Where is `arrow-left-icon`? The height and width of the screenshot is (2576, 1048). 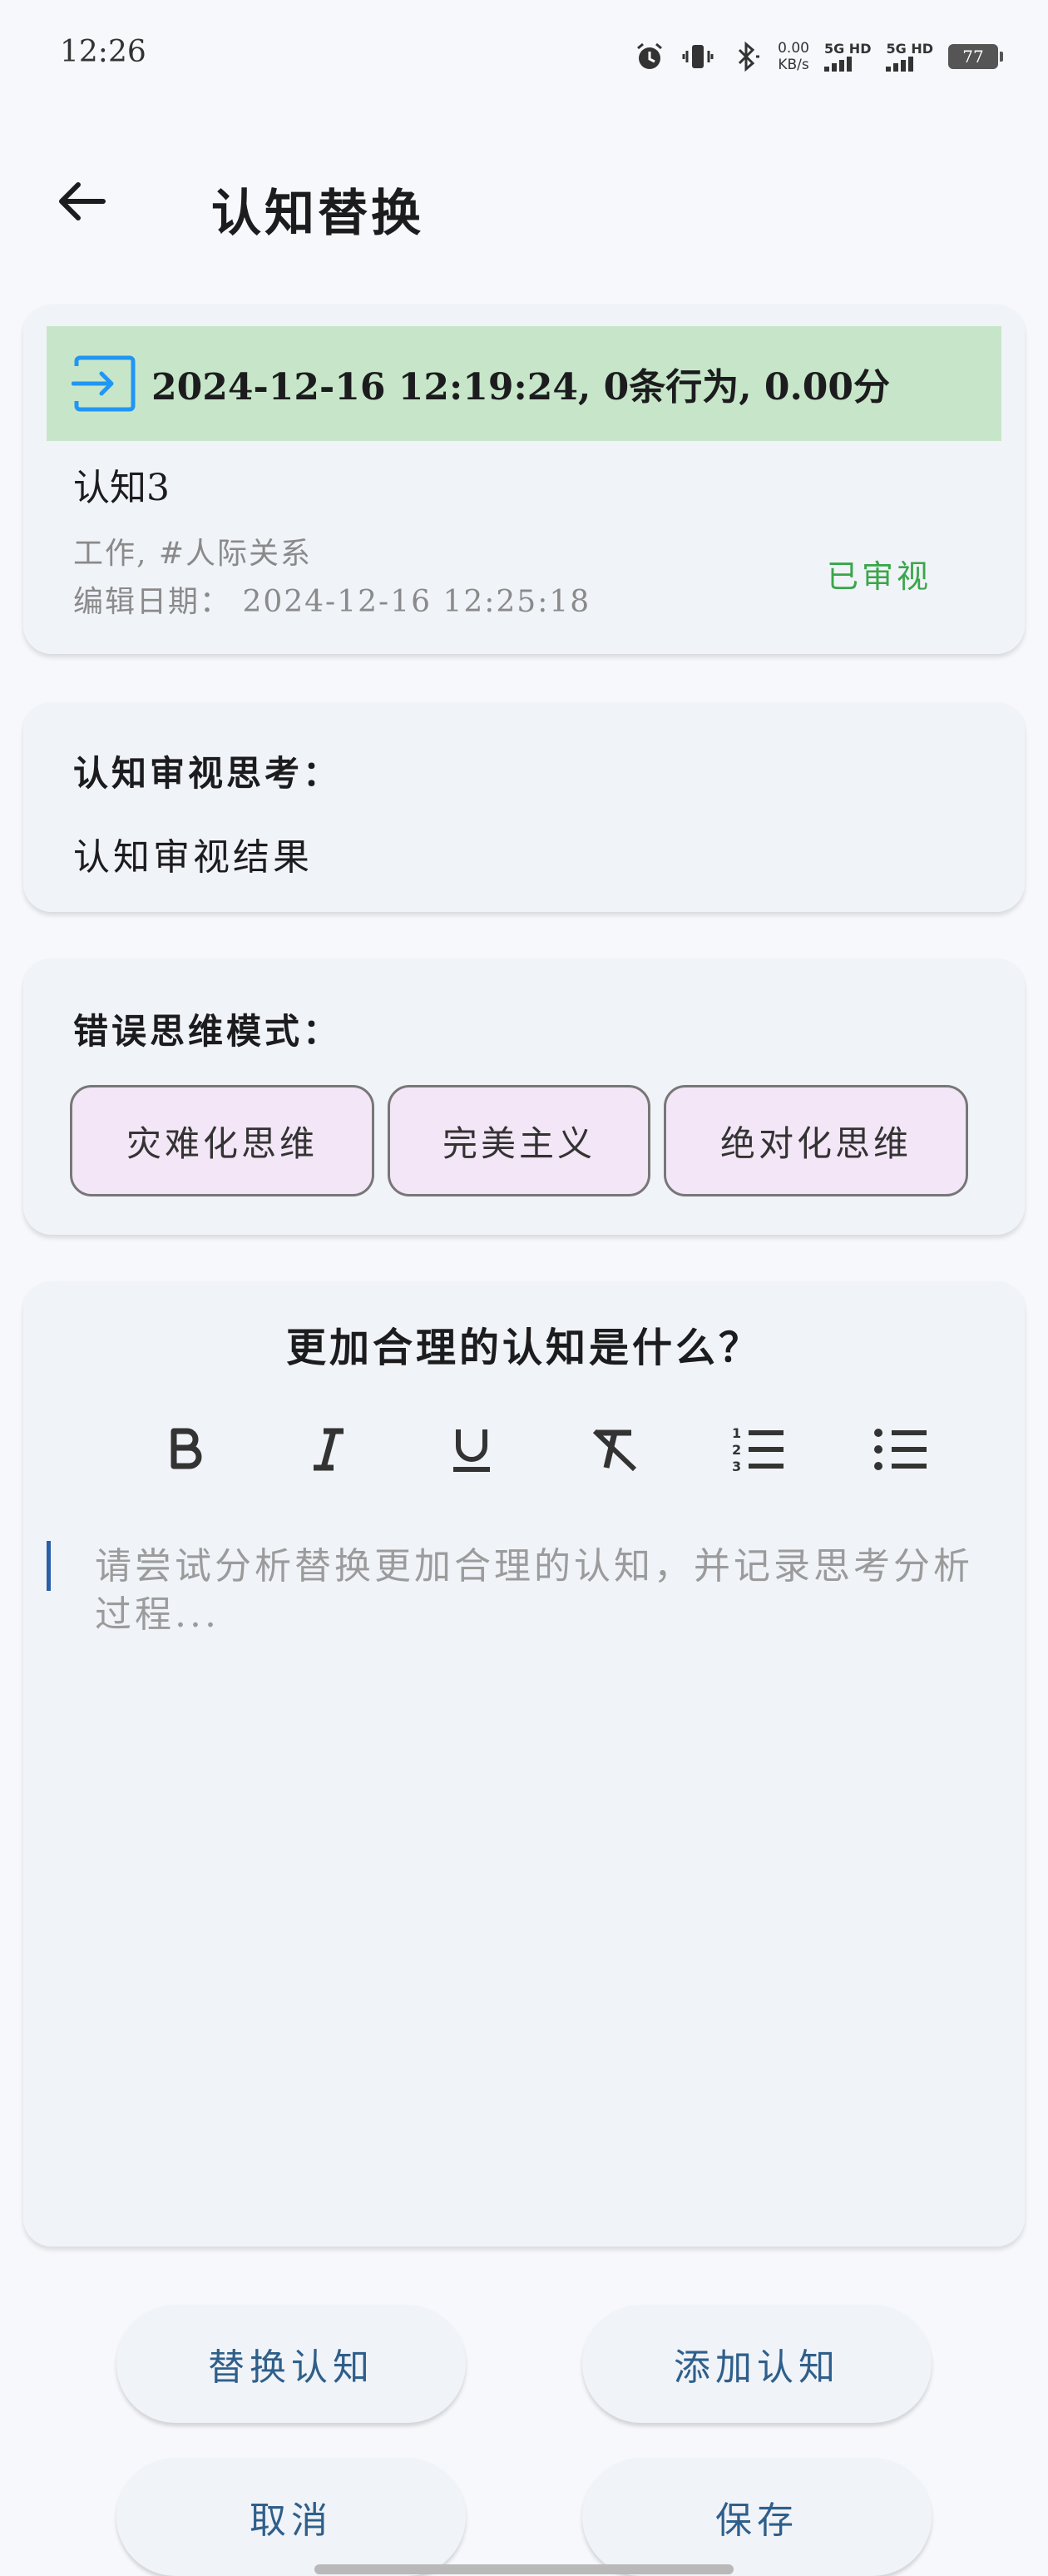 arrow-left-icon is located at coordinates (83, 201).